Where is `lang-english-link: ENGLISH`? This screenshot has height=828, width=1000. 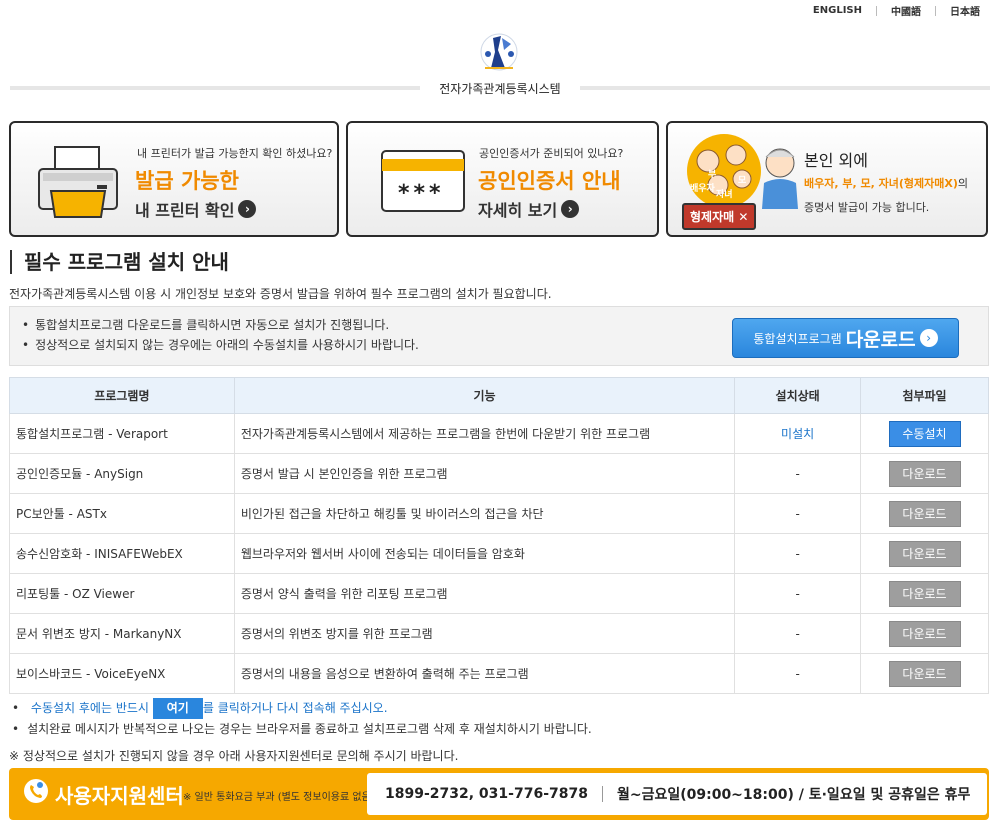
lang-english-link: ENGLISH is located at coordinates (837, 10).